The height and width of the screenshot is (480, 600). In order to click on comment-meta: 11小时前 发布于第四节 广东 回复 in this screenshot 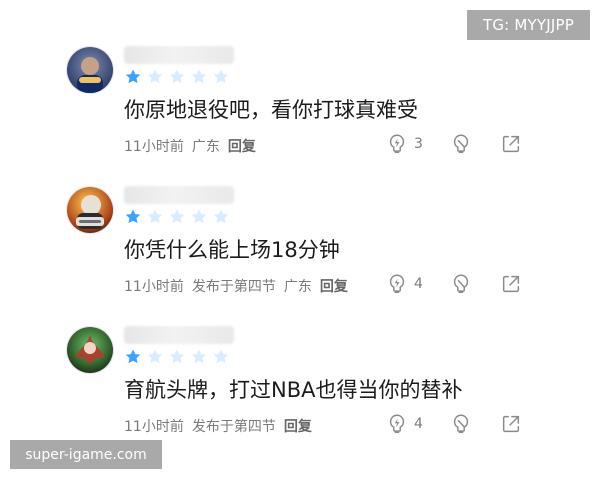, I will do `click(236, 286)`.